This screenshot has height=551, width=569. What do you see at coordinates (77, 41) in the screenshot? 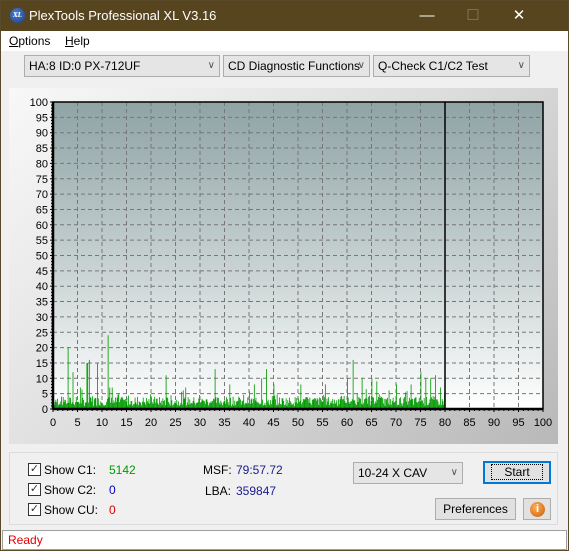
I see `menu-help: Help` at bounding box center [77, 41].